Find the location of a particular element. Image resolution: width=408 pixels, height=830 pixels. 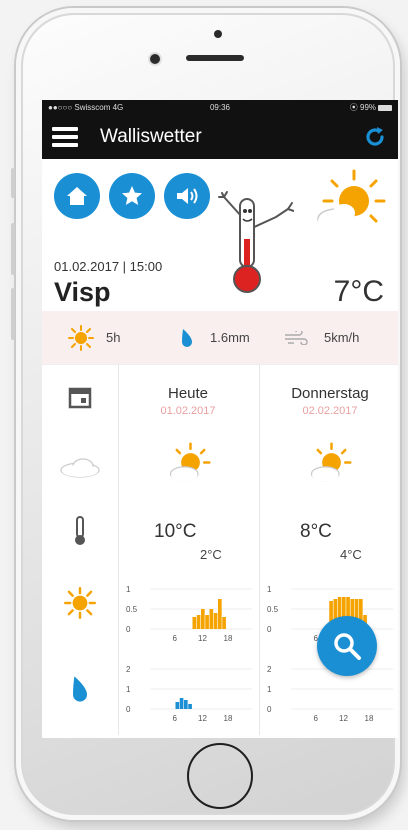

max-temperature: 8°C is located at coordinates (316, 531).